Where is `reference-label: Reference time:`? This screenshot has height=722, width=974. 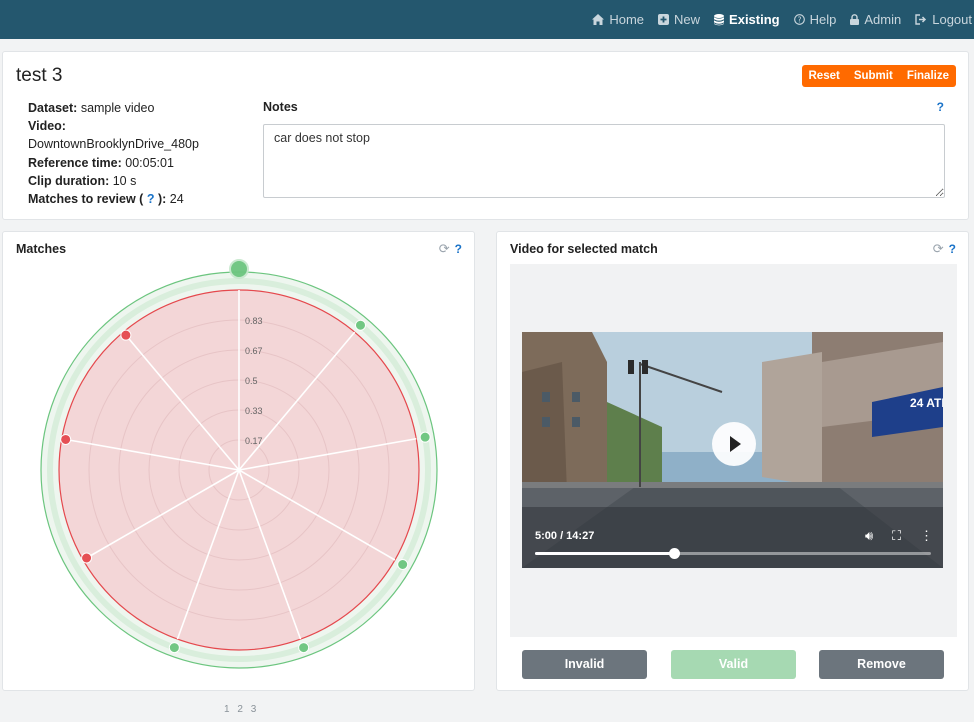 reference-label: Reference time: is located at coordinates (75, 162).